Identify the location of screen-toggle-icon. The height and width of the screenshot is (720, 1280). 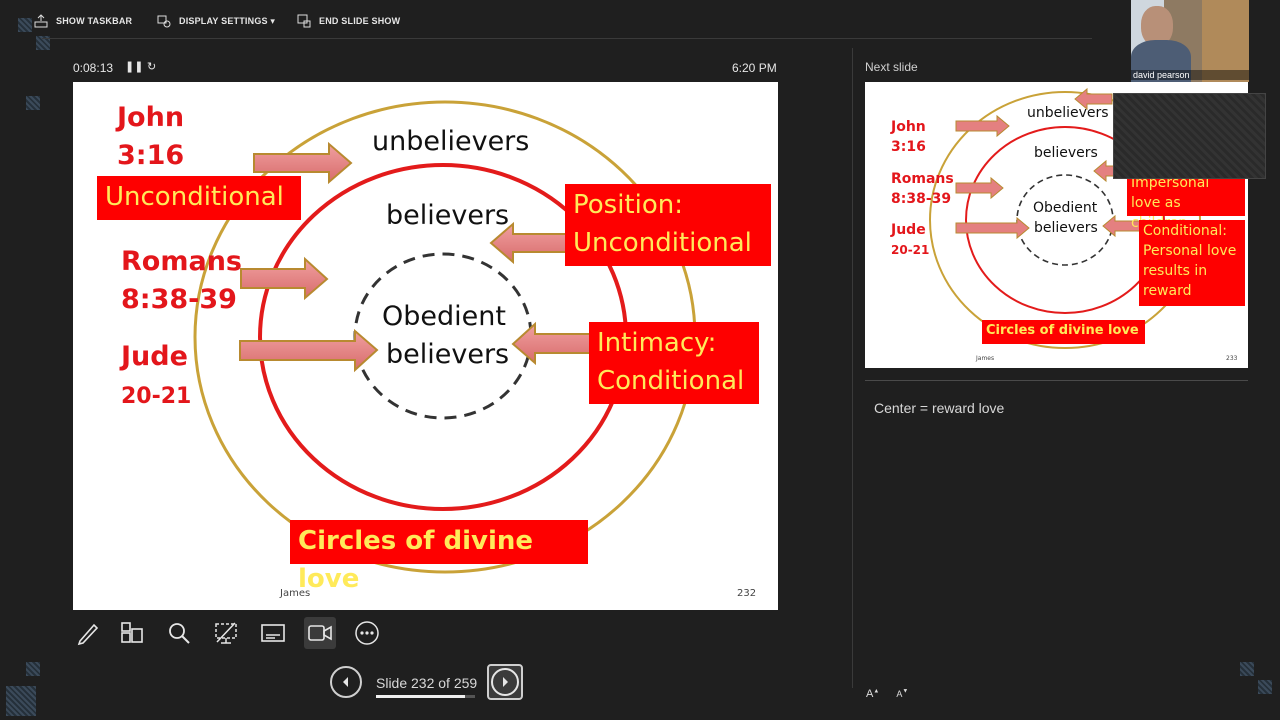
(226, 633).